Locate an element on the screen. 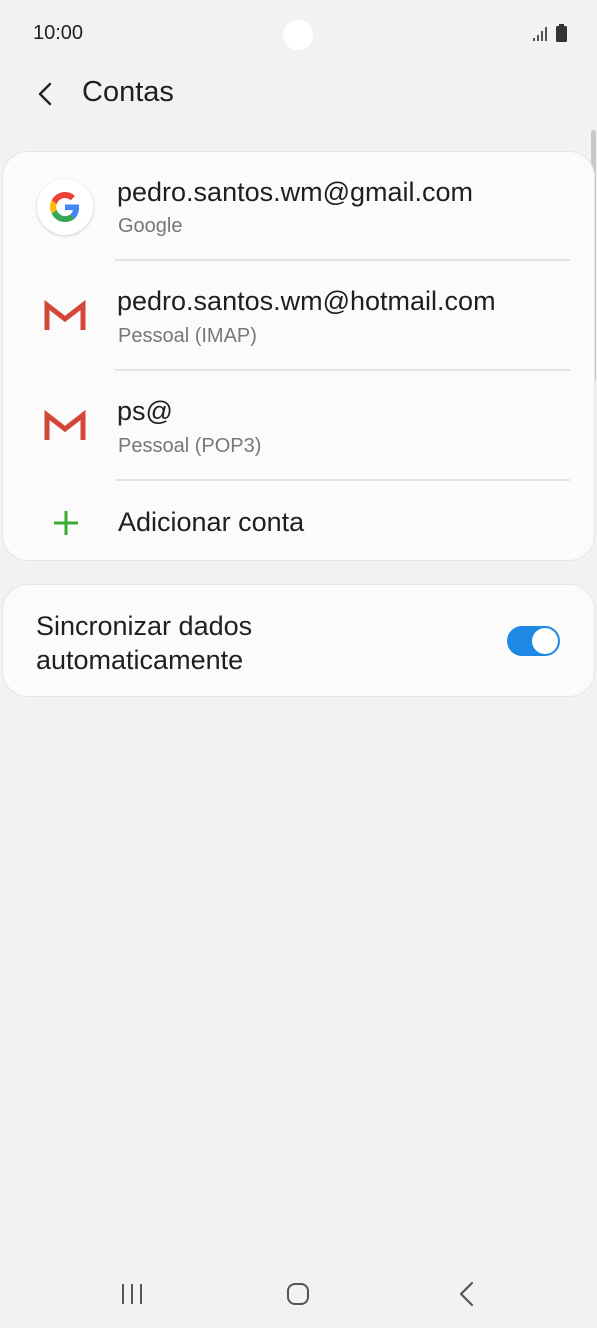 This screenshot has width=597, height=1328. sync-label: Sincronizar dados automaticamente is located at coordinates (144, 643).